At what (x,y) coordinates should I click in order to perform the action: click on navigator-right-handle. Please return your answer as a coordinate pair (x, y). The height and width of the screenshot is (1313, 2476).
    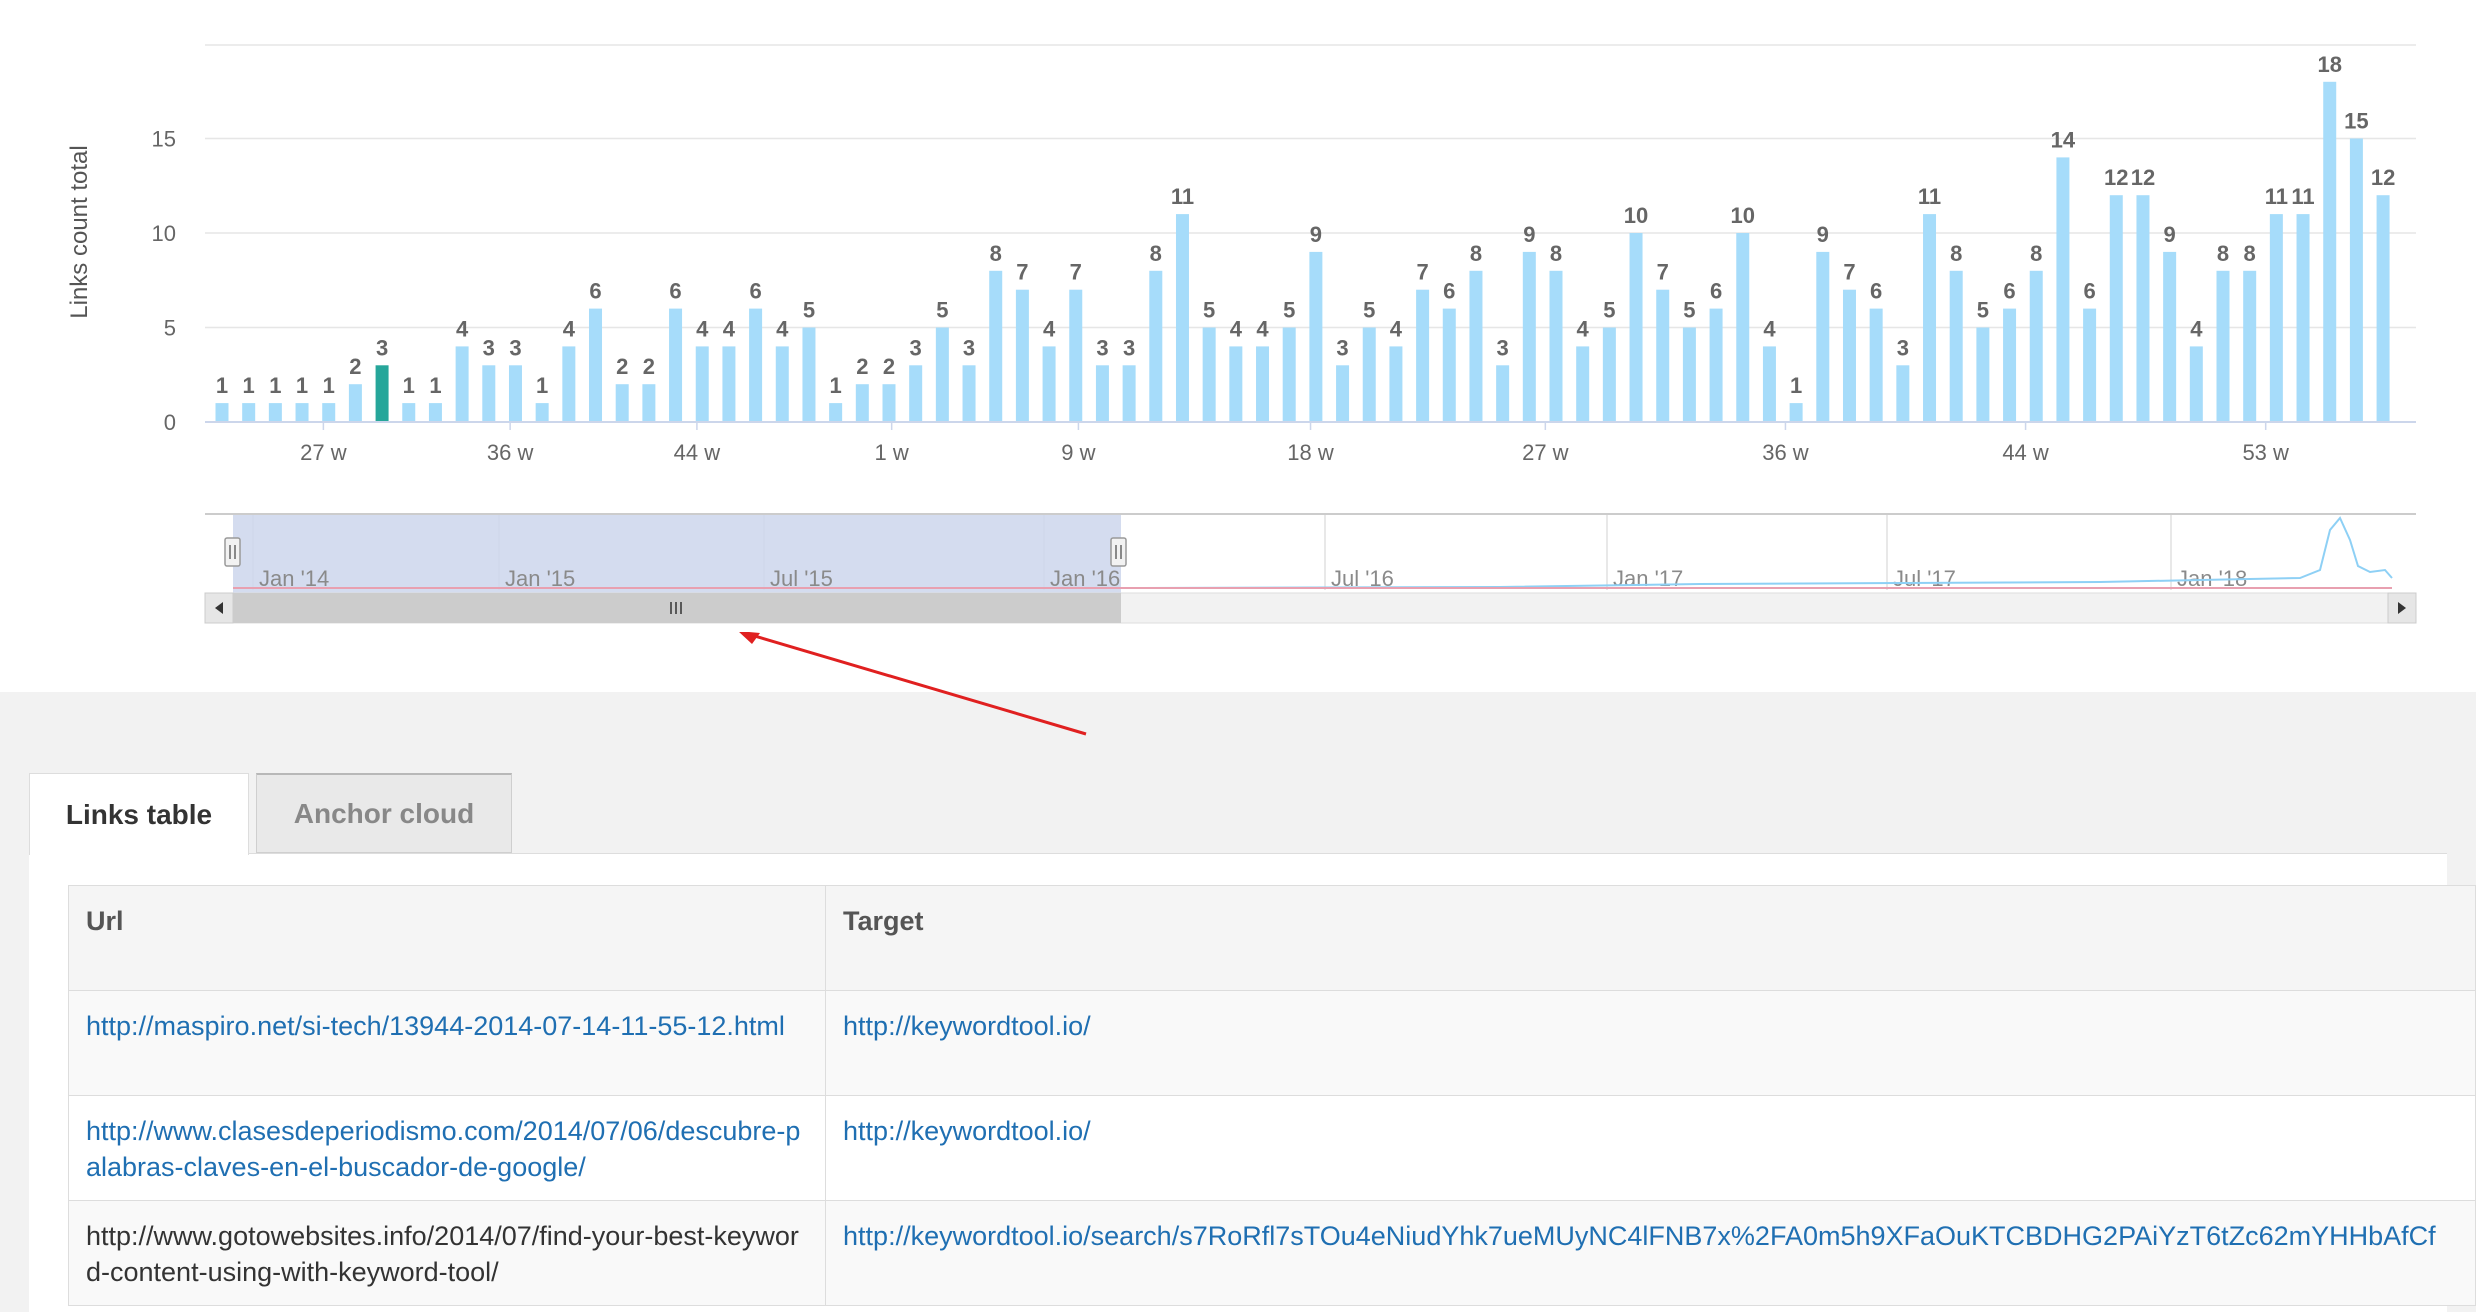
    Looking at the image, I should click on (1118, 552).